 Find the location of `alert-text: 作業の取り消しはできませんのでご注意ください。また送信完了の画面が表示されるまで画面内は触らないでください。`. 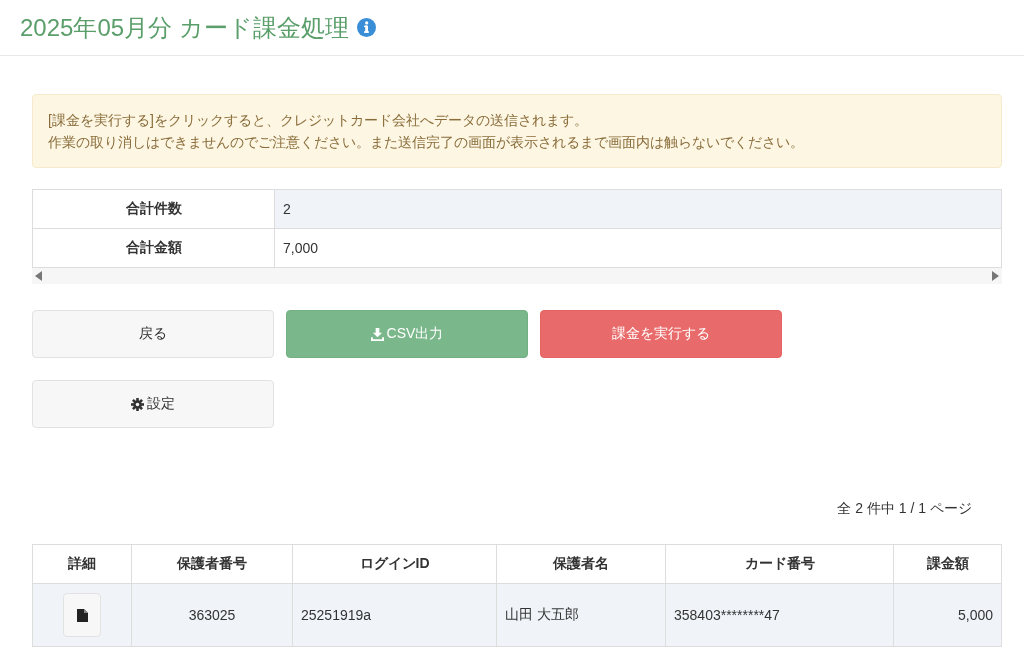

alert-text: 作業の取り消しはできませんのでご注意ください。また送信完了の画面が表示されるまで画面内は触らないでください。 is located at coordinates (426, 142).